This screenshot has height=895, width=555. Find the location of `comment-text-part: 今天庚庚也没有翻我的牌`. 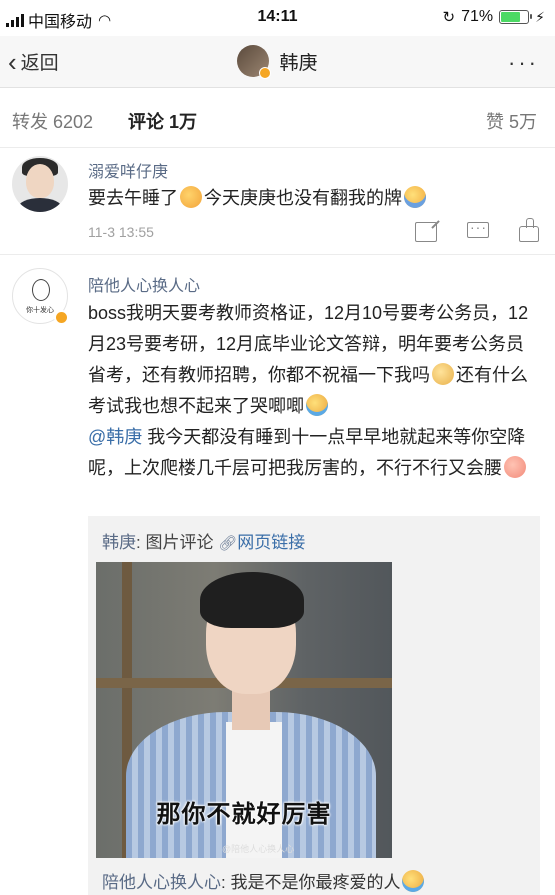

comment-text-part: 今天庚庚也没有翻我的牌 is located at coordinates (303, 198).